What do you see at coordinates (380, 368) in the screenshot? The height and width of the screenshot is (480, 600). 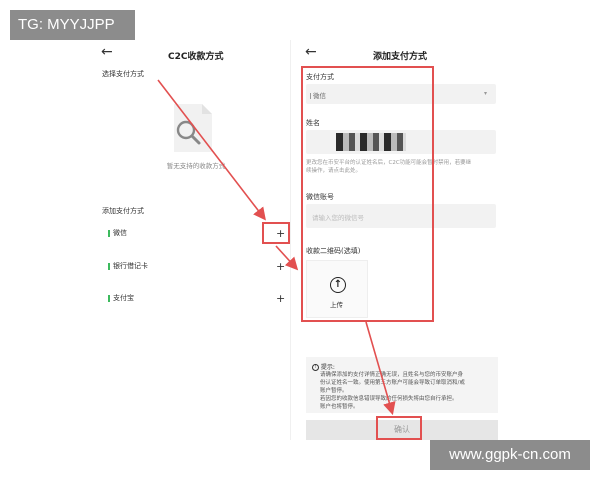 I see `arrow-to-confirm` at bounding box center [380, 368].